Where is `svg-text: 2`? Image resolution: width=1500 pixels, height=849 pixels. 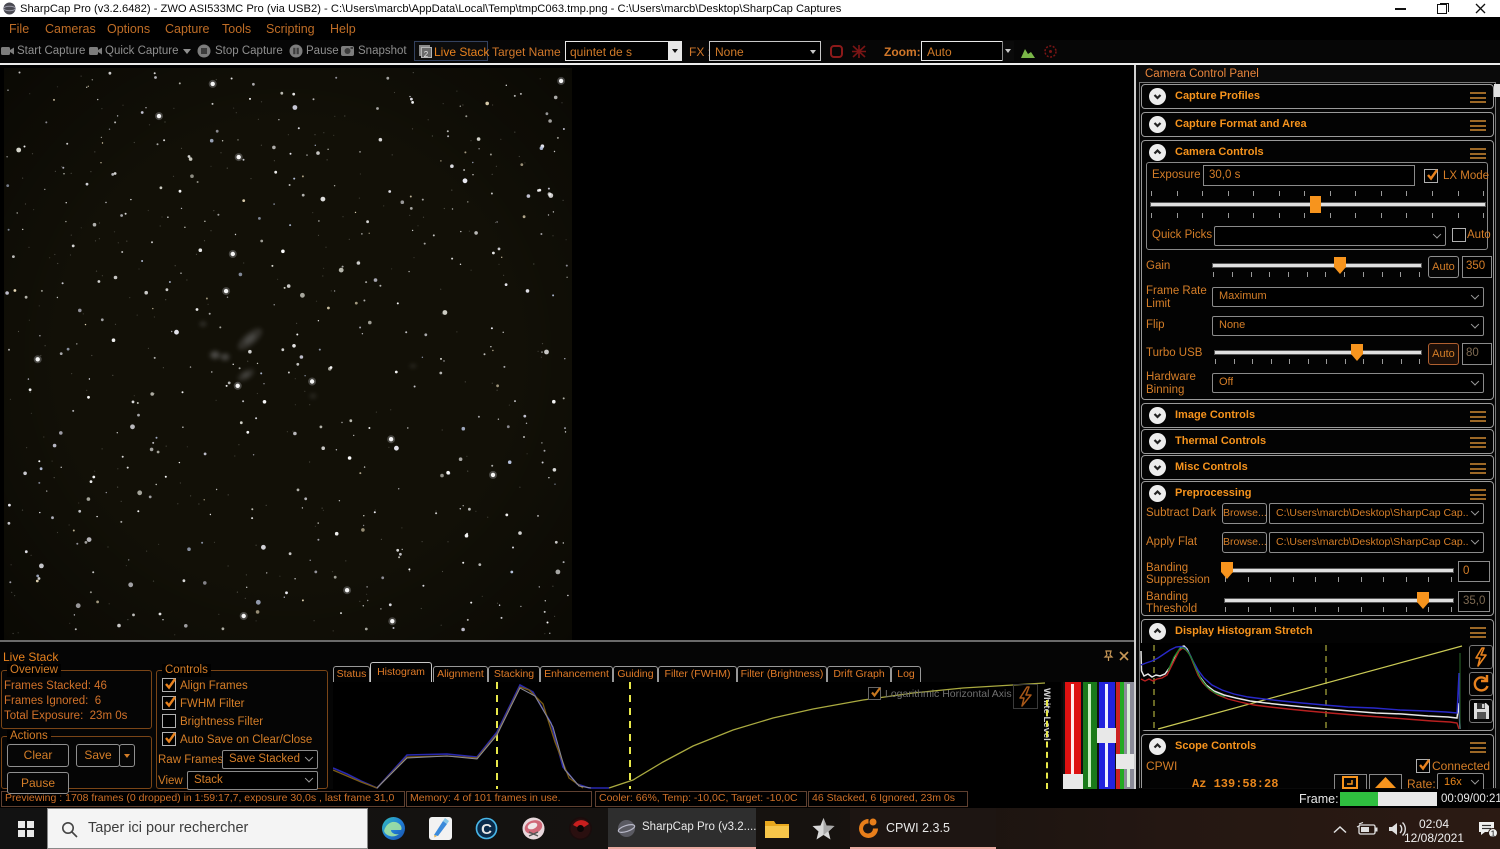 svg-text: 2 is located at coordinates (426, 54).